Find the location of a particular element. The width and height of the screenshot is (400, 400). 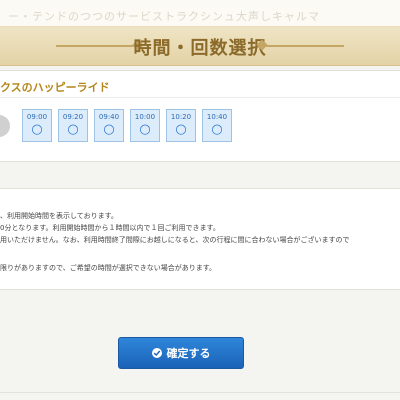

page-title: 時間・回数選択 is located at coordinates (200, 48).